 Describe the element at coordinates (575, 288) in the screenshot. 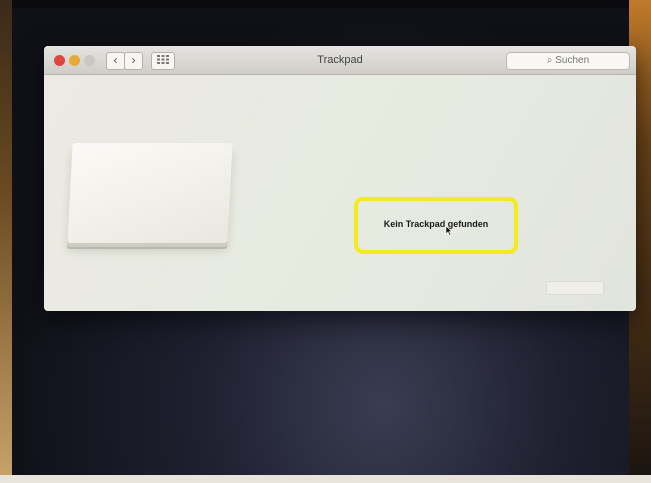

I see `disabled-button` at that location.